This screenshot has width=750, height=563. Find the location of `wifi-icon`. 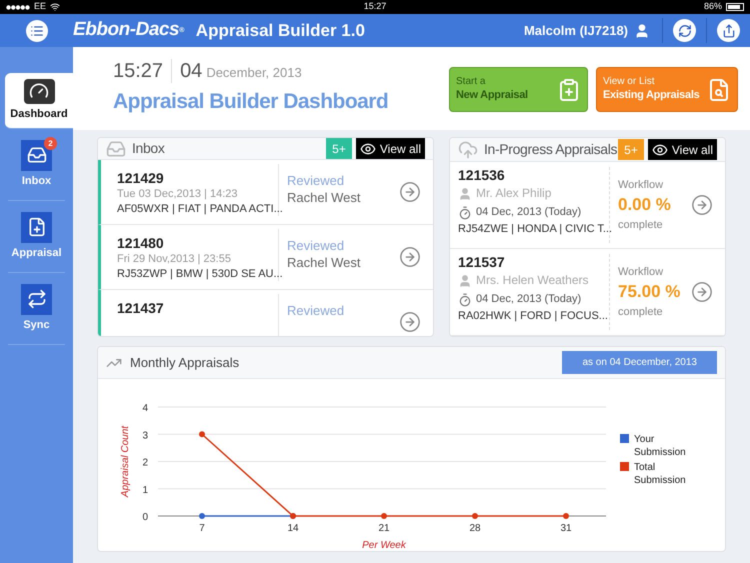

wifi-icon is located at coordinates (55, 7).